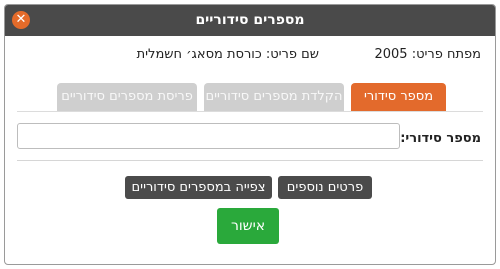  What do you see at coordinates (250, 160) in the screenshot?
I see `section-divider` at bounding box center [250, 160].